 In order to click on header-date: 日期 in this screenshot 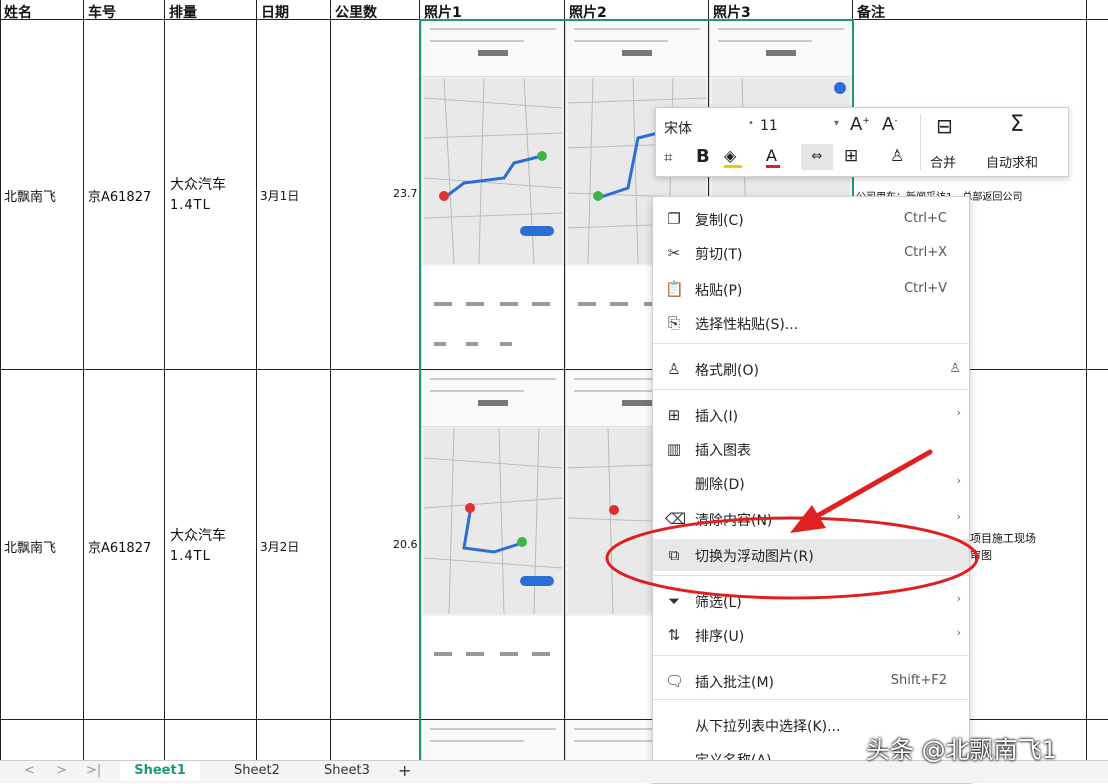, I will do `click(275, 12)`.